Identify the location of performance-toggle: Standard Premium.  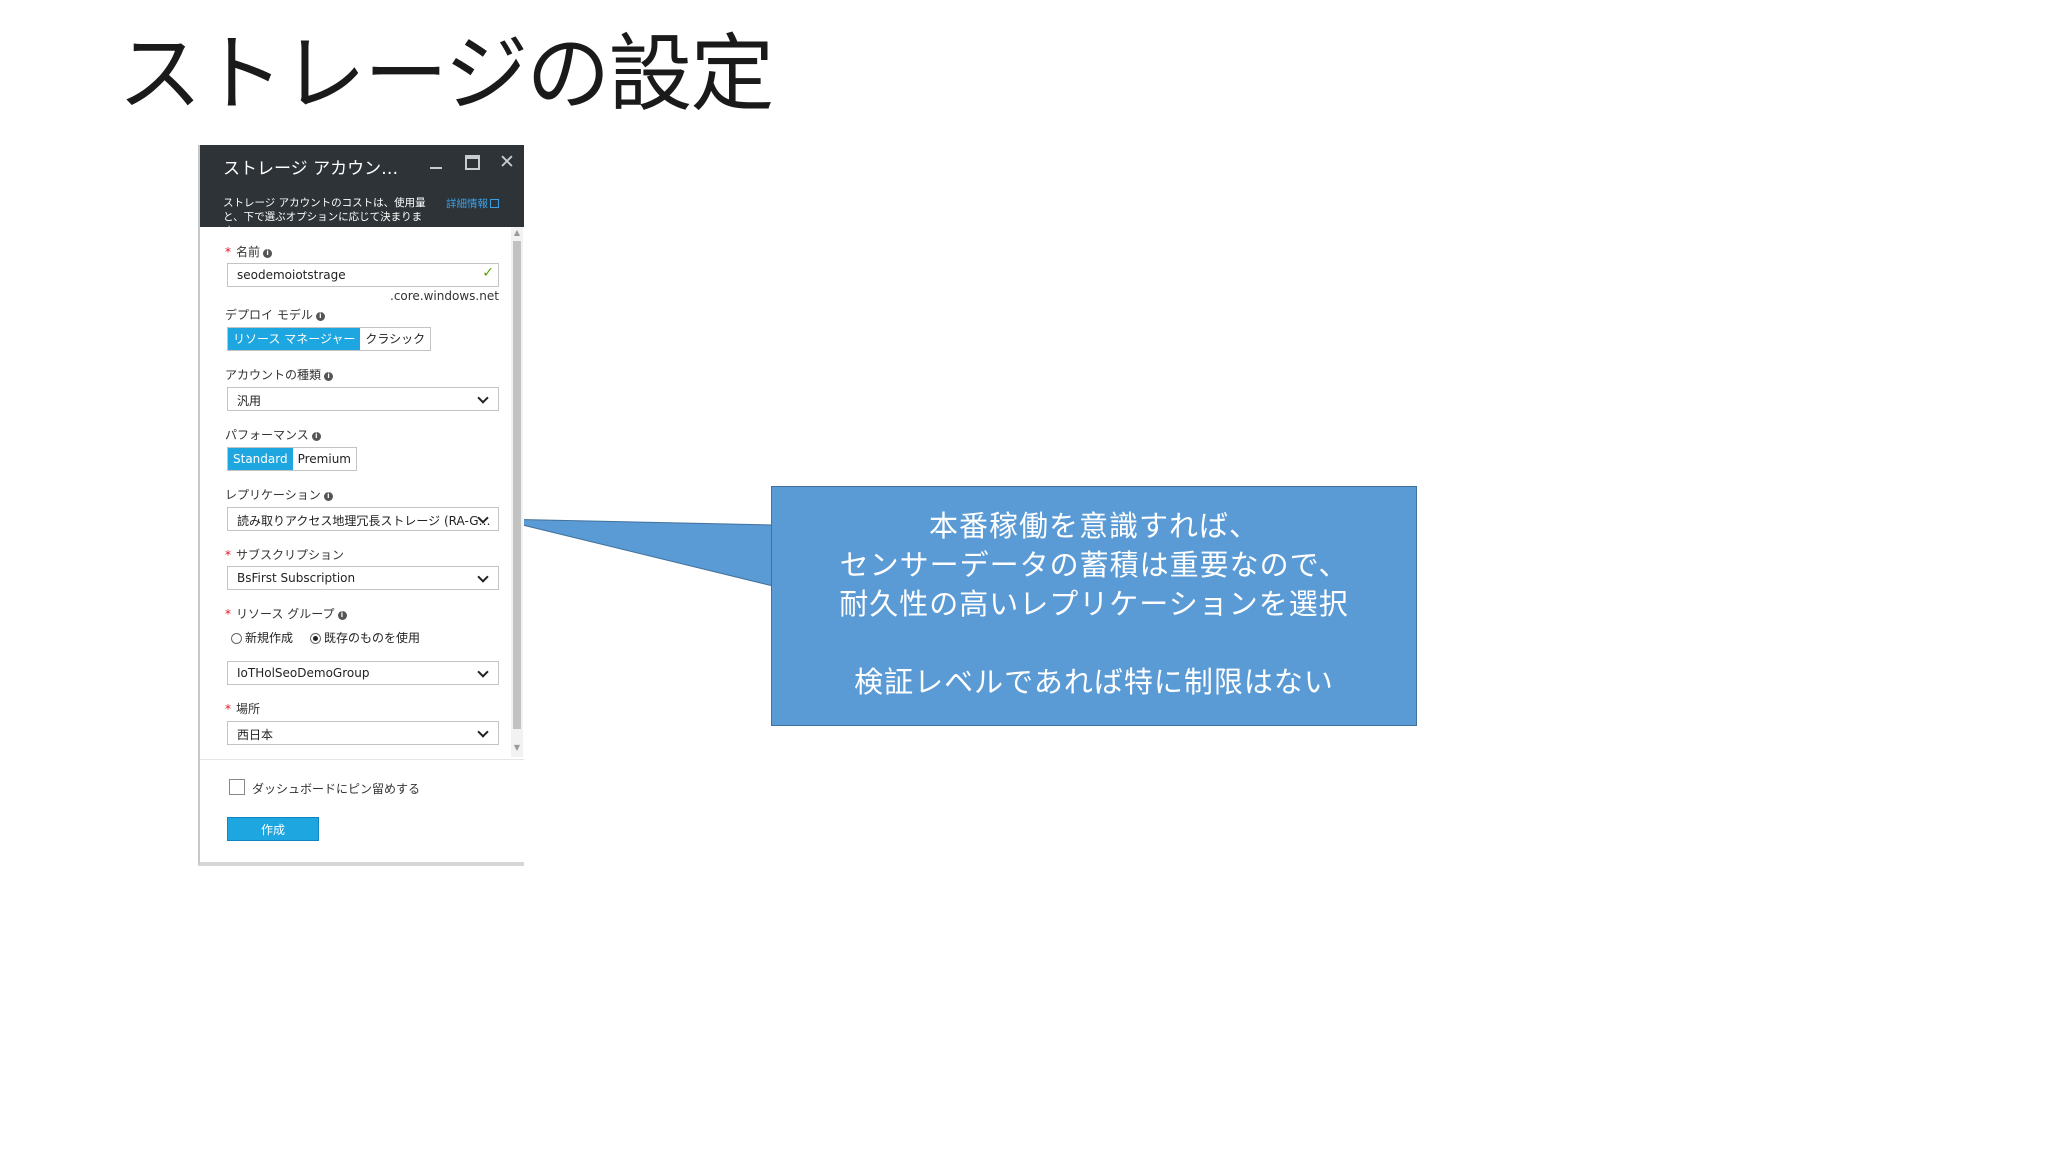
(292, 459).